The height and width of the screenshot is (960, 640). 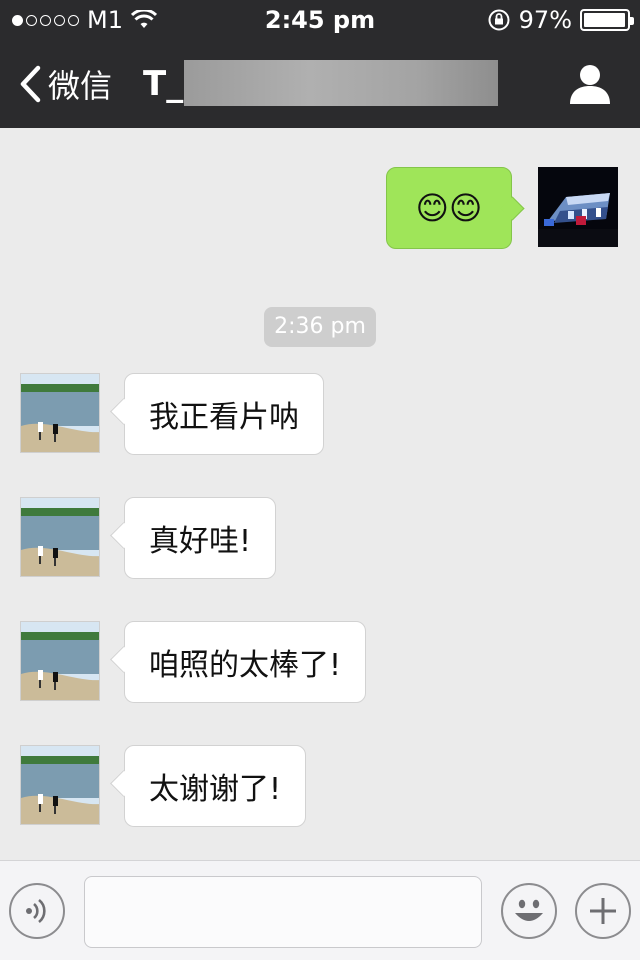 I want to click on plus-button, so click(x=603, y=911).